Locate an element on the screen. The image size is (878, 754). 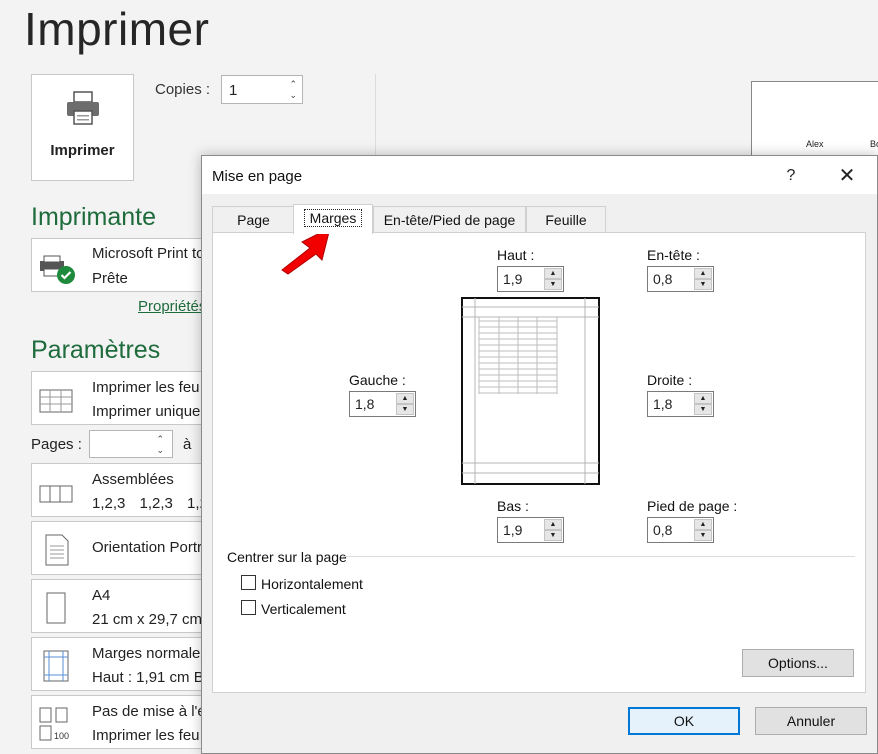
footer-margin-label: Pied de page : is located at coordinates (692, 506).